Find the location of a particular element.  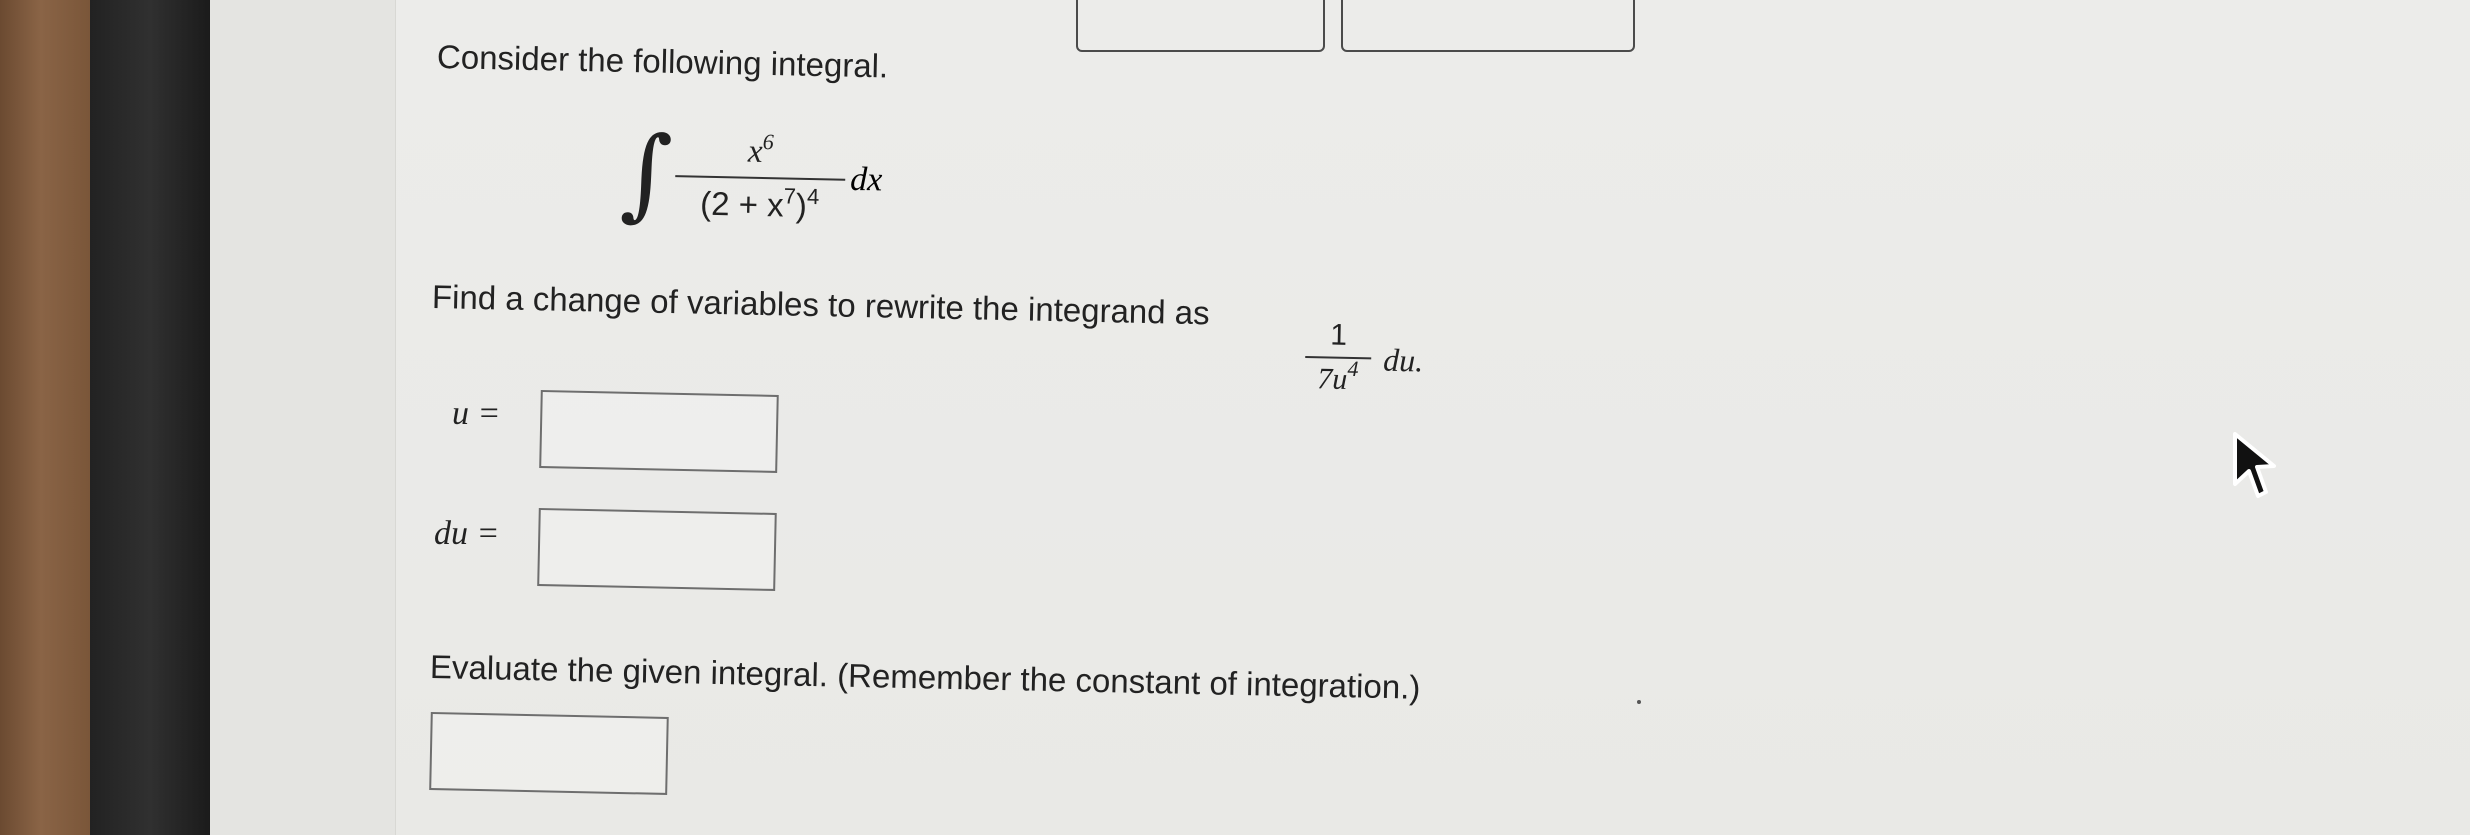

integral-differential: dx is located at coordinates (866, 179).